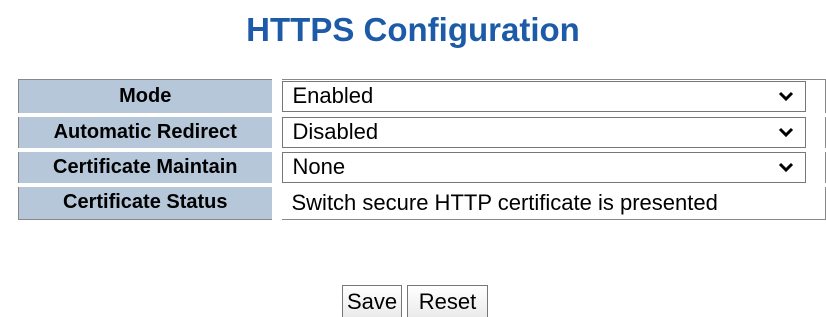 Image resolution: width=826 pixels, height=317 pixels. Describe the element at coordinates (150, 133) in the screenshot. I see `automatic-redirect-label: Automatic Redirect` at that location.